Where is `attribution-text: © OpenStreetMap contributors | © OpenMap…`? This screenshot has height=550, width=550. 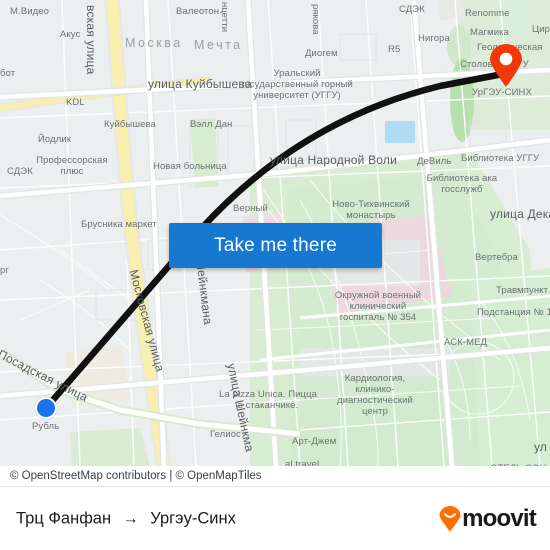 attribution-text: © OpenStreetMap contributors | © OpenMap… is located at coordinates (136, 476).